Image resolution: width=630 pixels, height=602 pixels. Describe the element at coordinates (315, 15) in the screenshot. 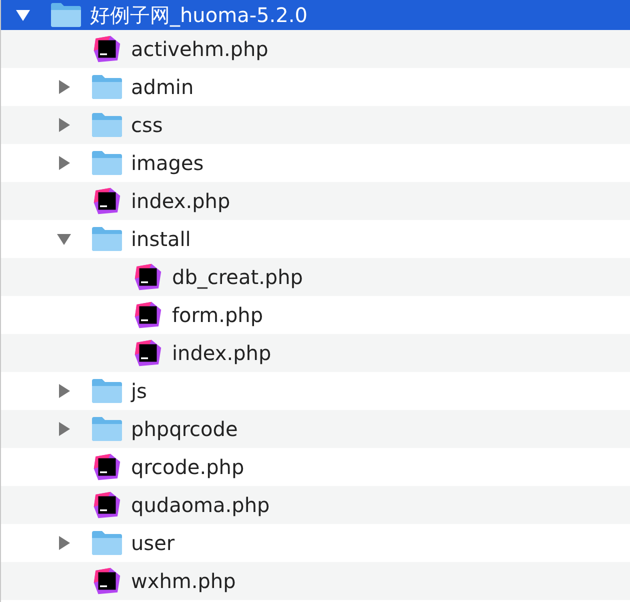

I see `file-row: 好例子网_huoma-5.2.0` at that location.